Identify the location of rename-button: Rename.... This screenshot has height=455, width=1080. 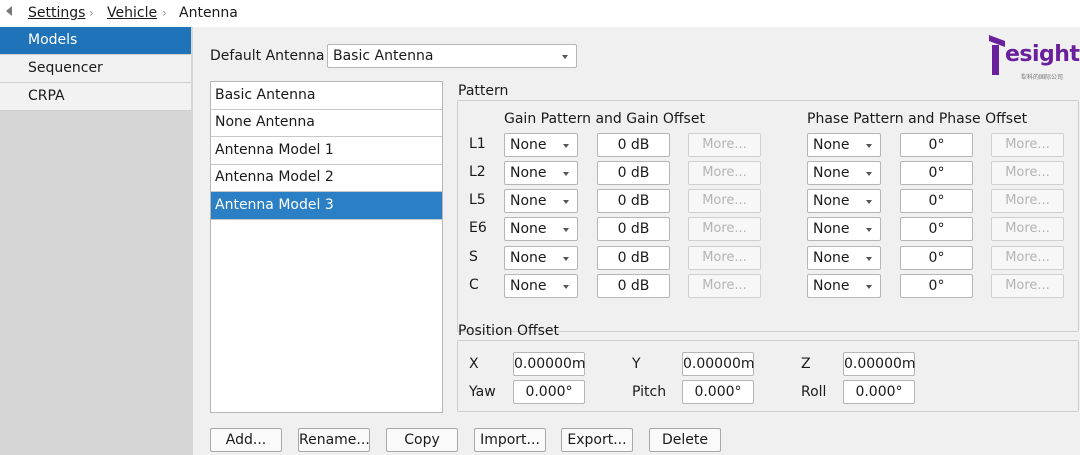
(334, 440).